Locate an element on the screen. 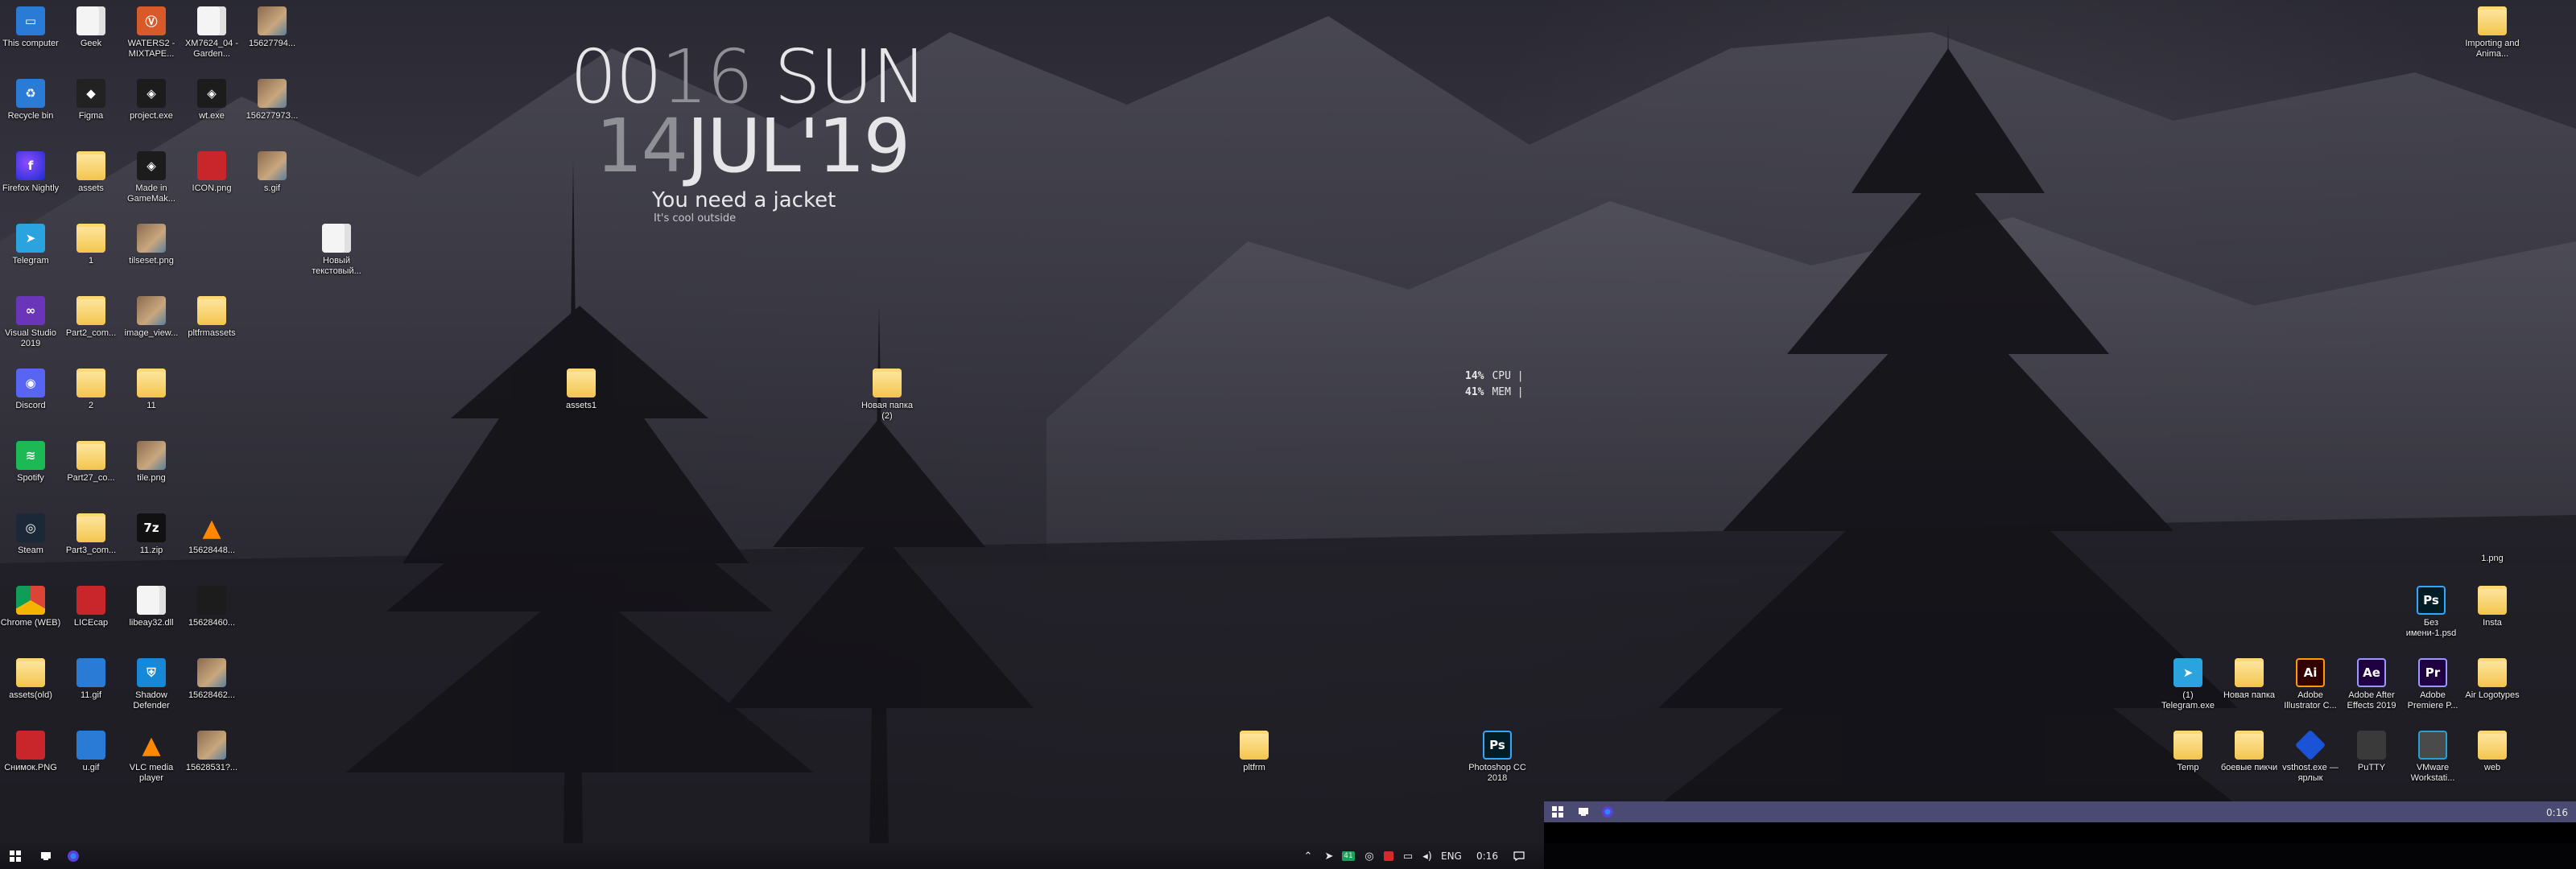 The height and width of the screenshot is (869, 2576). antivirus-tray-icon is located at coordinates (1388, 856).